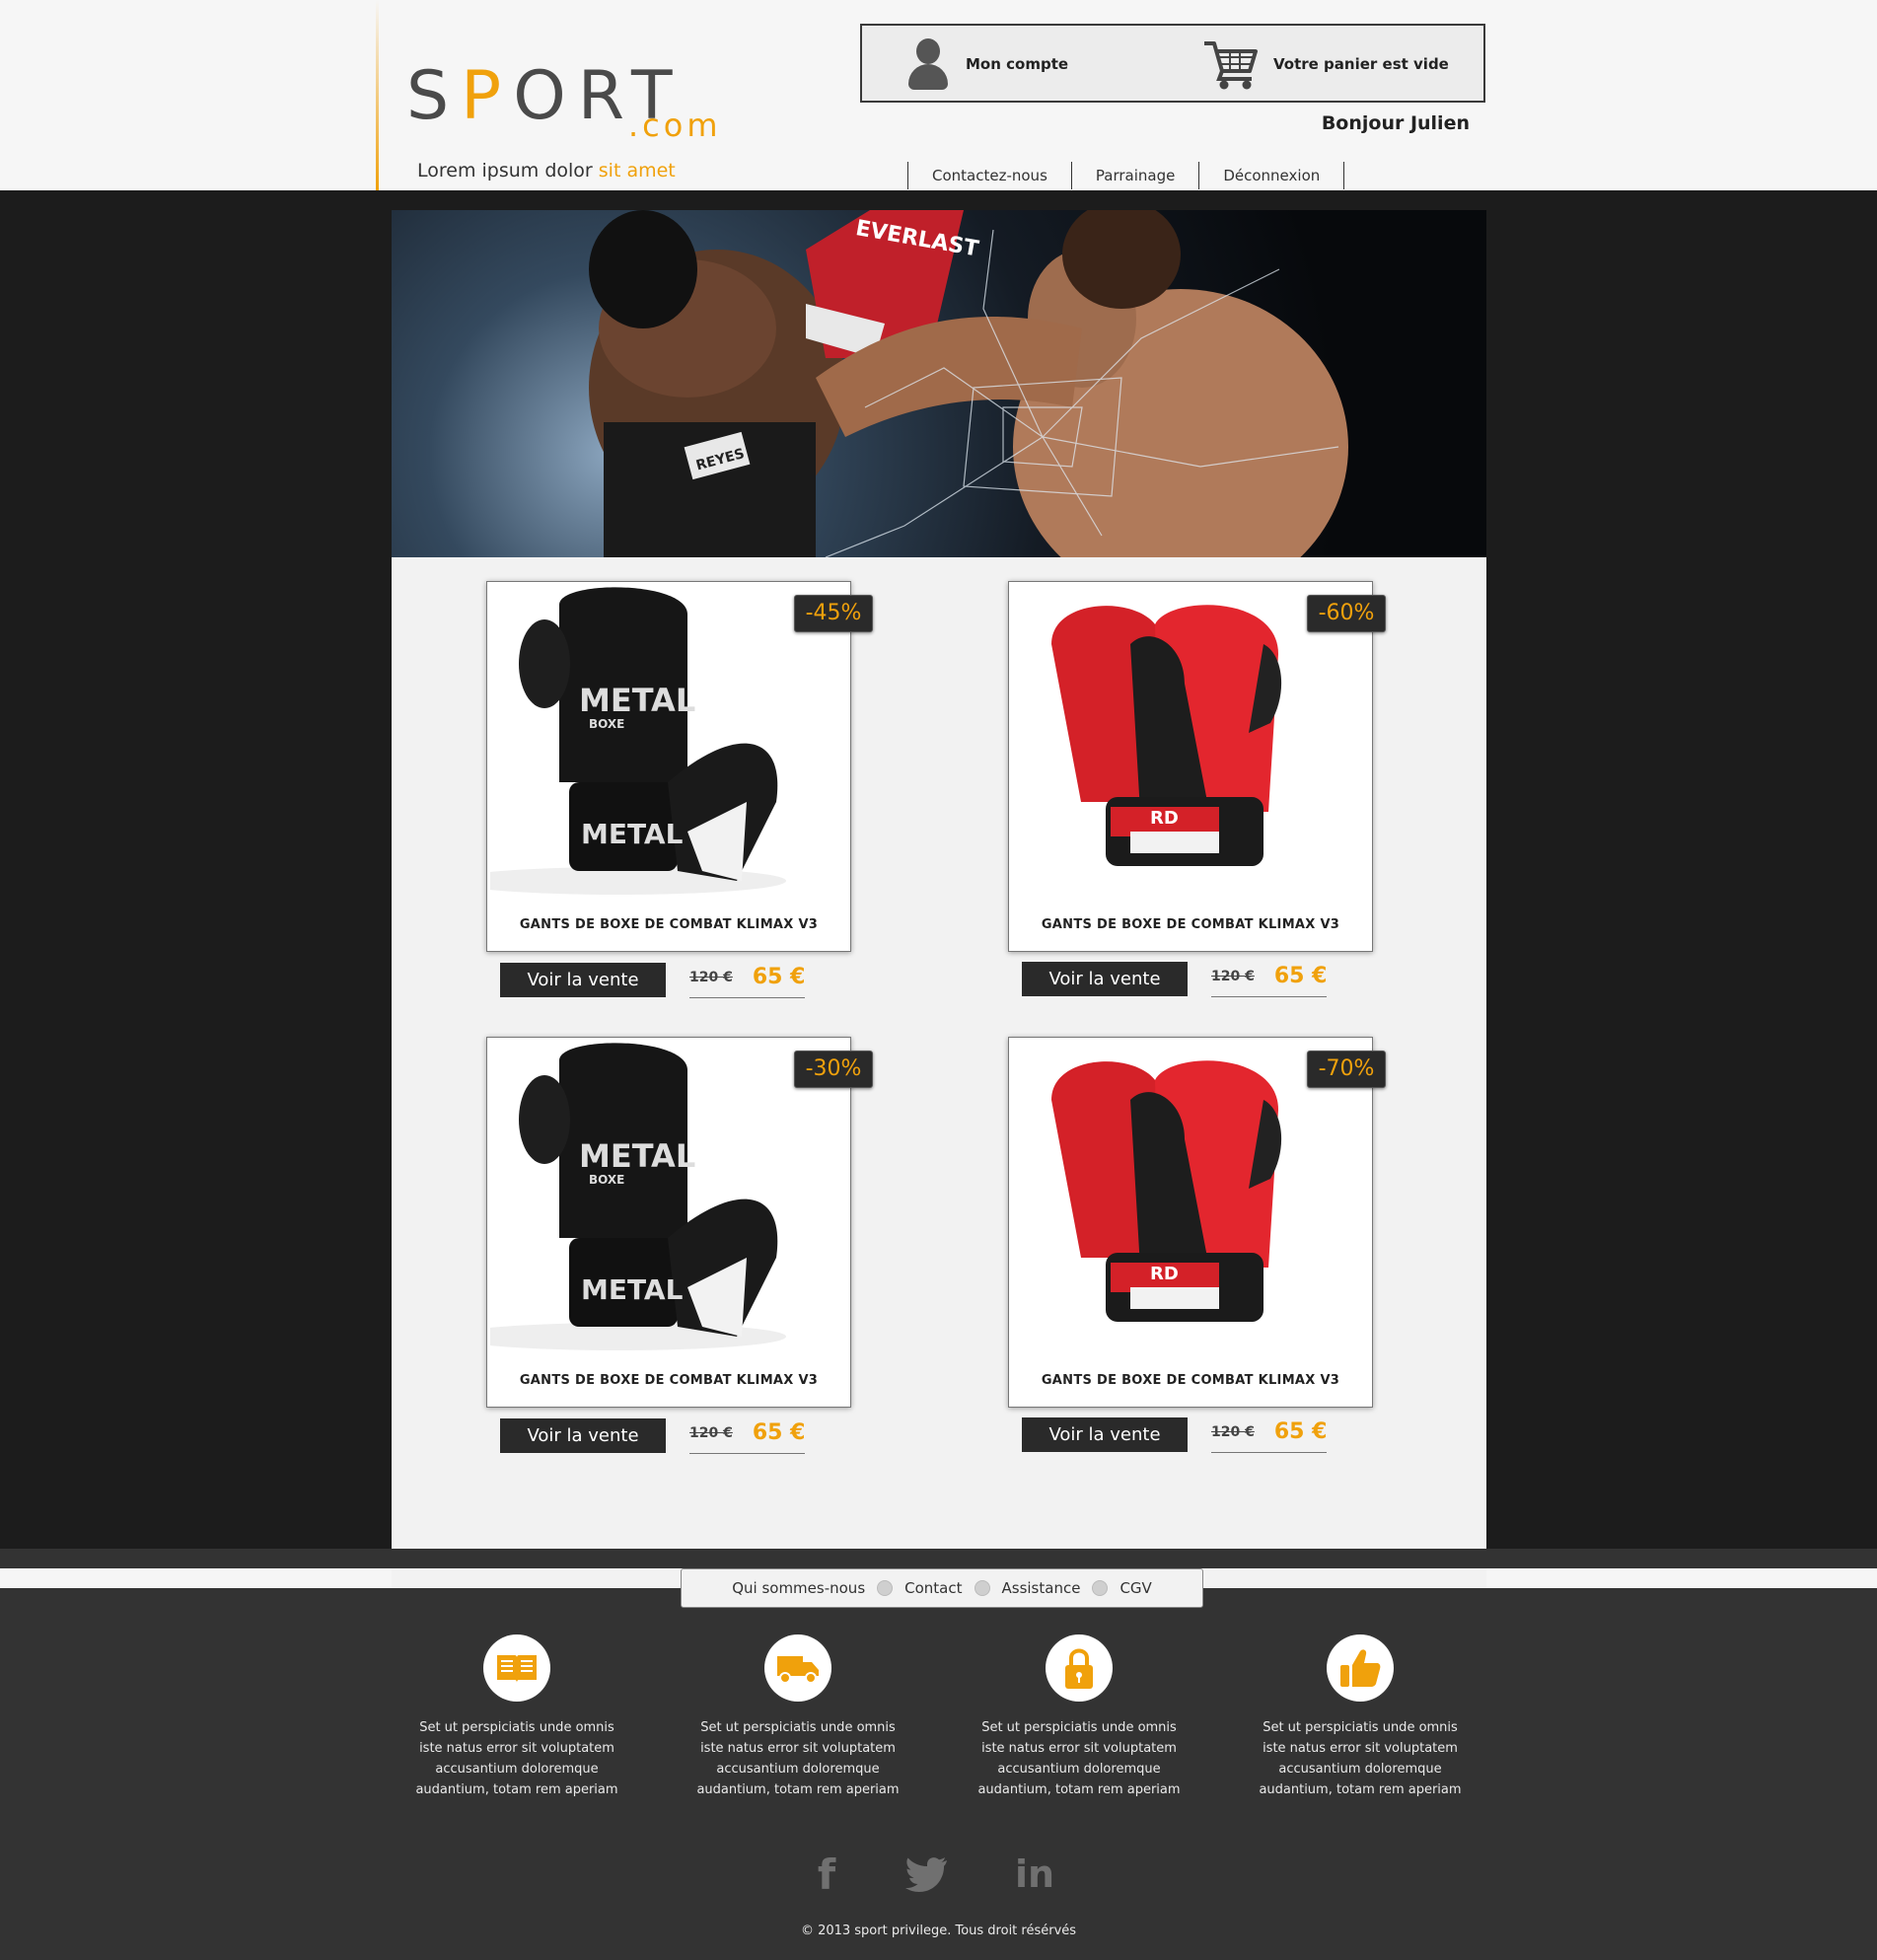  I want to click on discount-badge: -60%, so click(1346, 613).